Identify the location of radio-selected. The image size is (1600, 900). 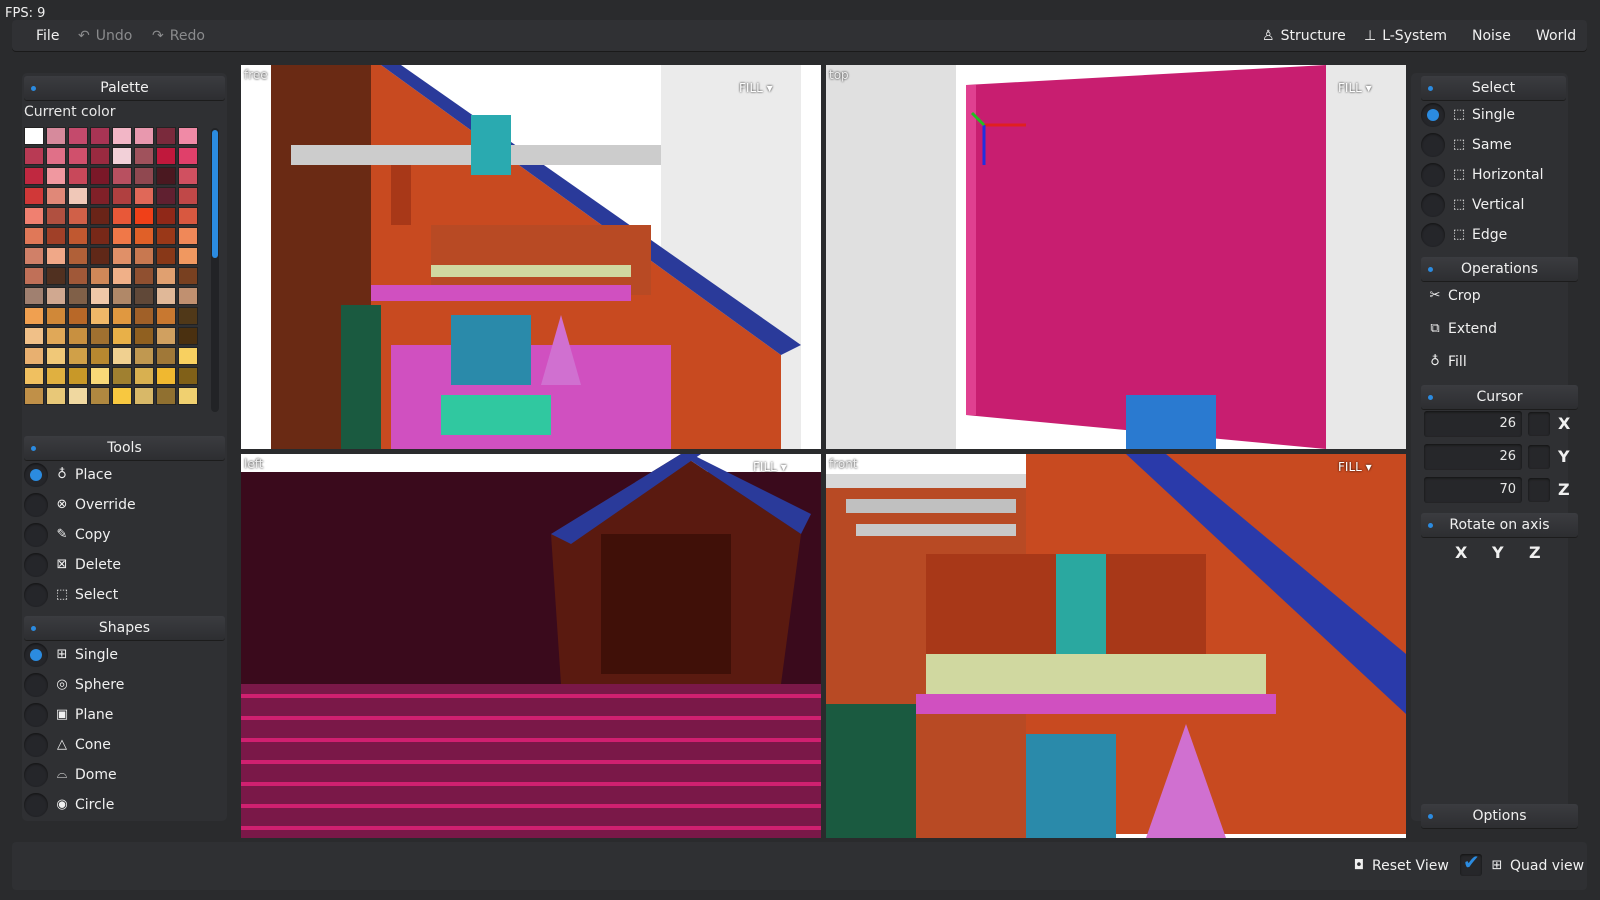
(36, 475).